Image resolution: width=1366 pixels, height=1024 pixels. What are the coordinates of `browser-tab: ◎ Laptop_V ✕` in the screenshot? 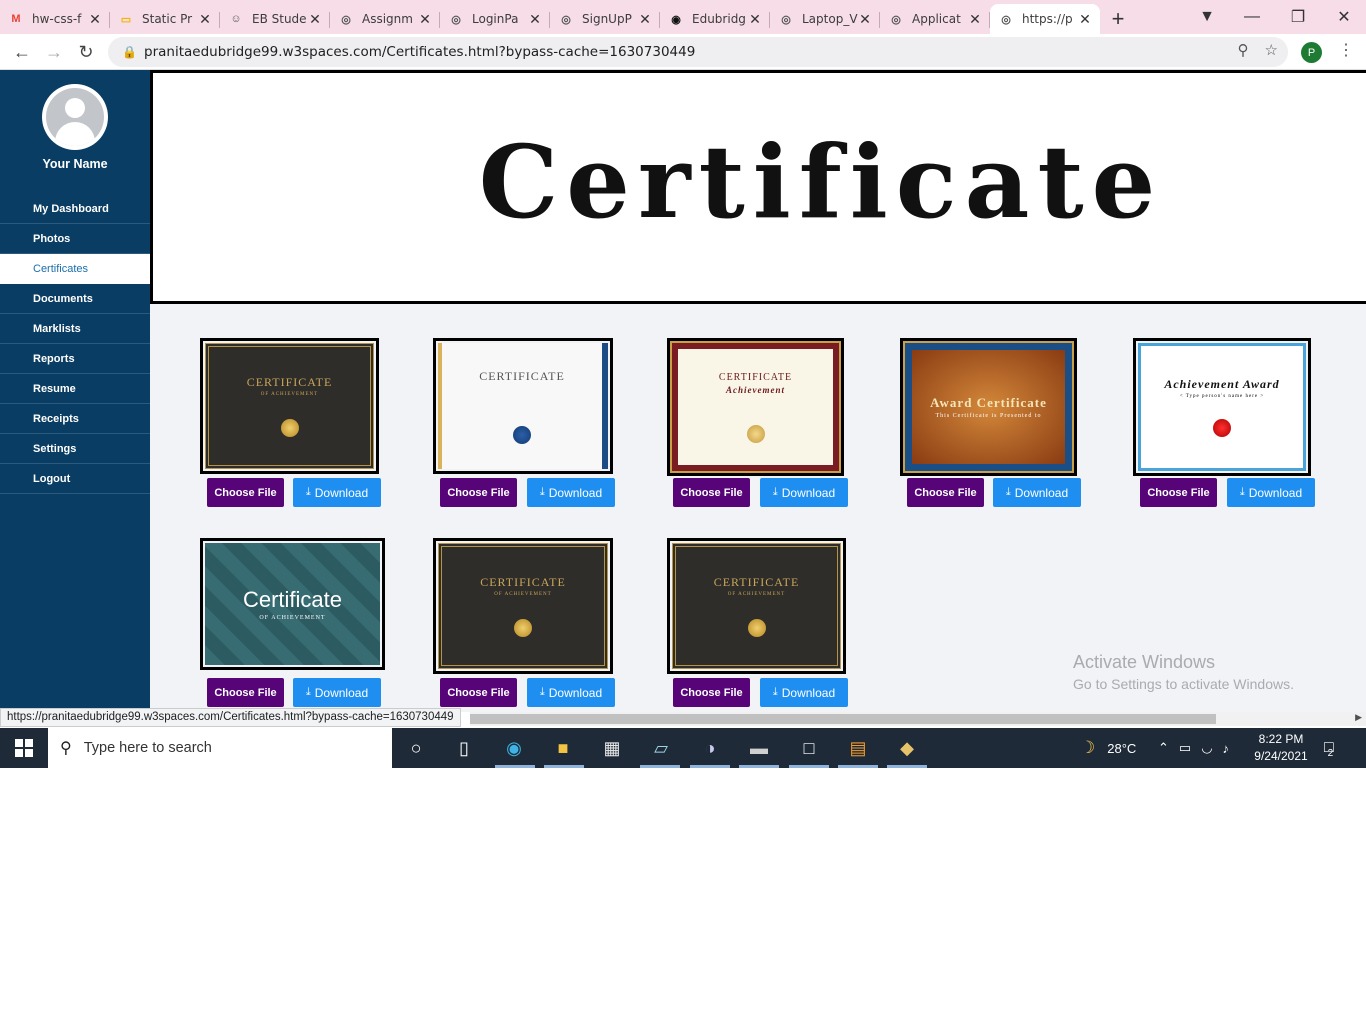 It's located at (825, 19).